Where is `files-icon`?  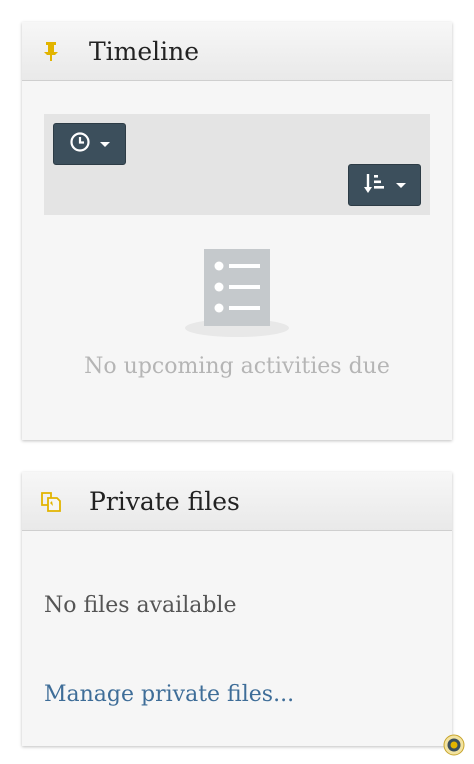 files-icon is located at coordinates (51, 501).